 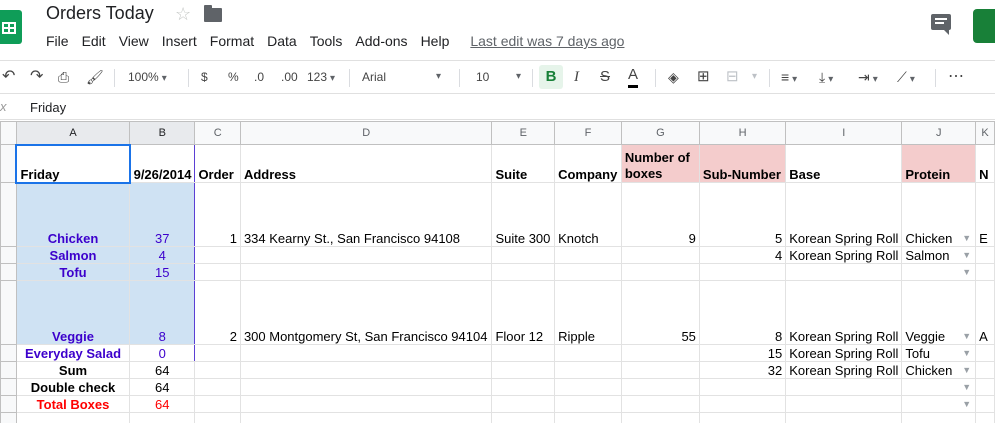 What do you see at coordinates (742, 353) in the screenshot?
I see `line-subnumber: 15` at bounding box center [742, 353].